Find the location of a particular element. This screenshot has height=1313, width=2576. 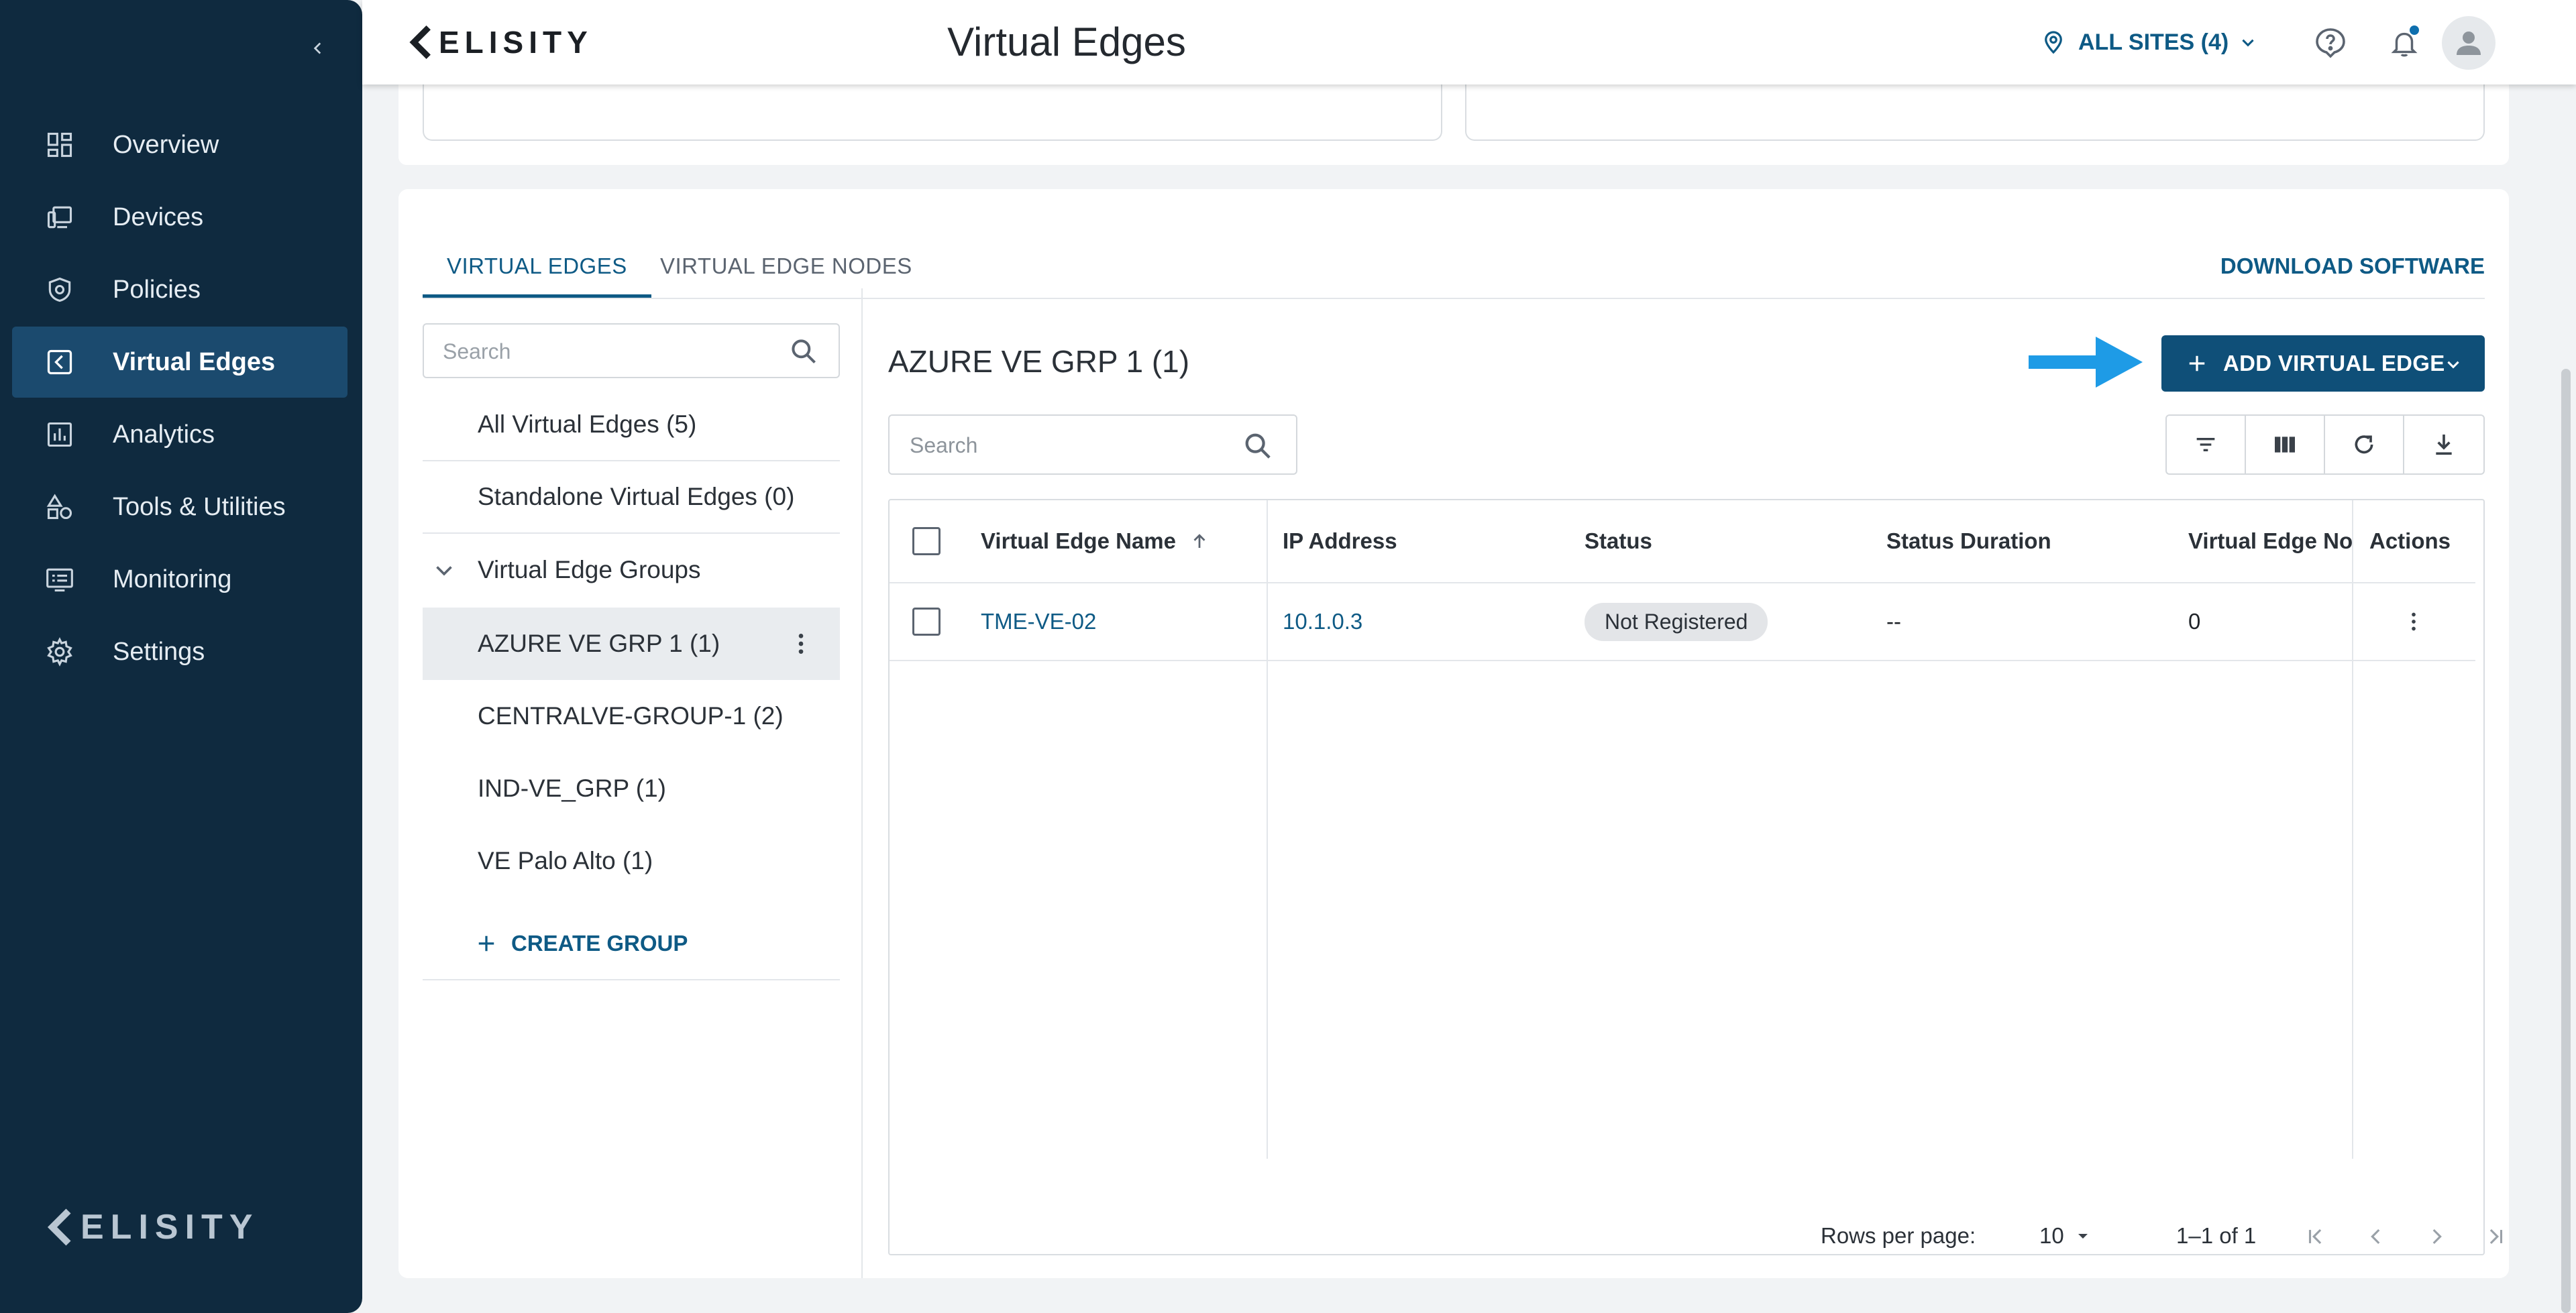

column-header-nodes: Virtual Edge Nod is located at coordinates (2270, 541).